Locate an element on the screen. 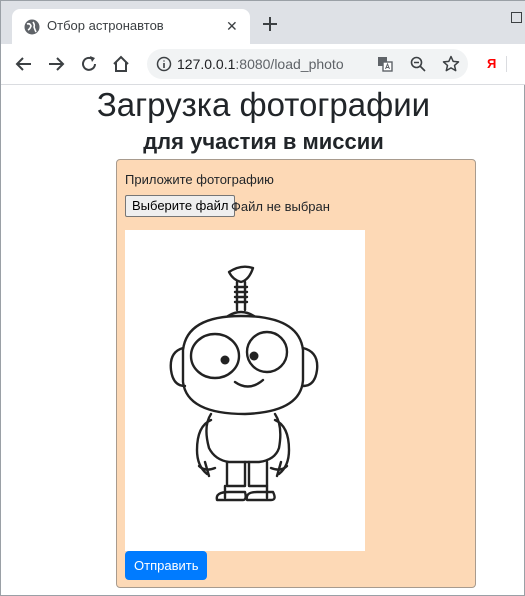 The height and width of the screenshot is (596, 525). robot-illustration is located at coordinates (244, 383).